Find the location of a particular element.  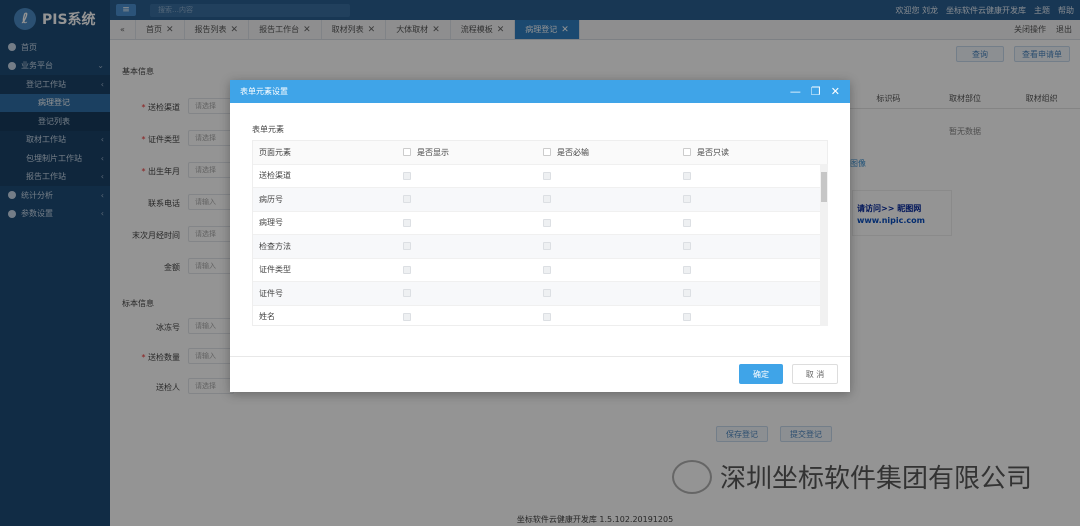

restore-icon: ❐ is located at coordinates (816, 91).